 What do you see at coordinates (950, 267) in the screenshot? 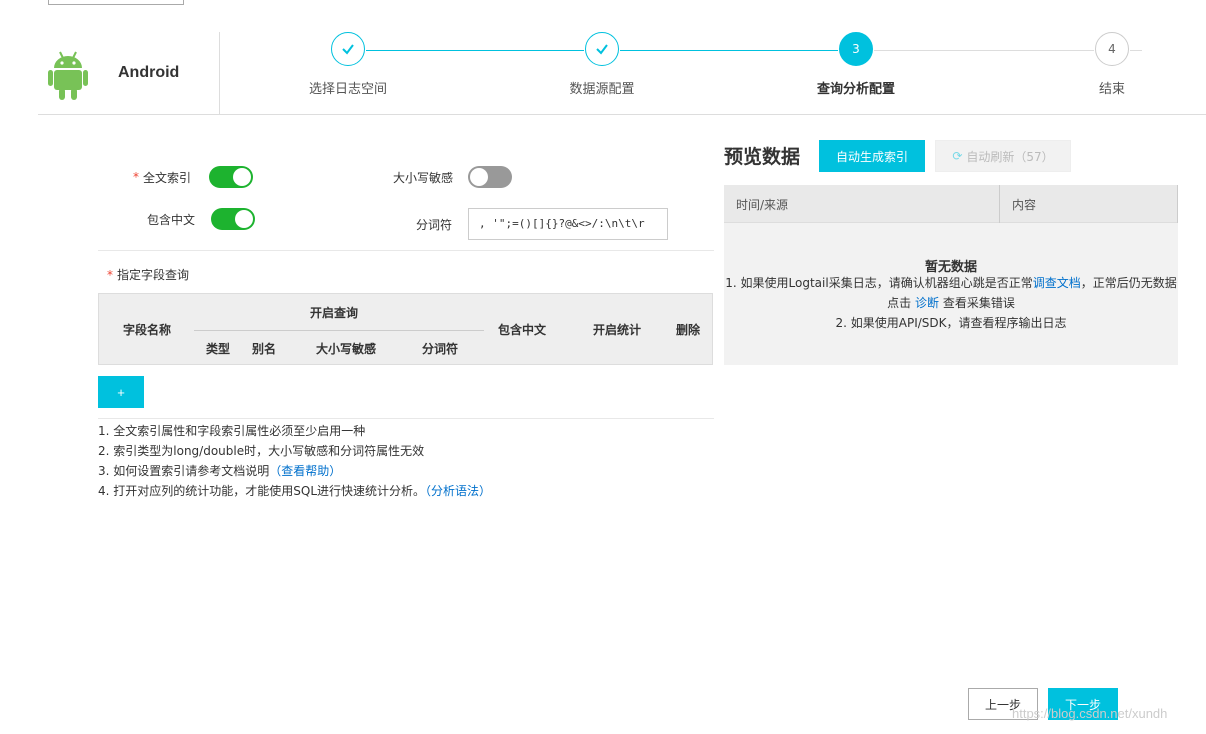
I see `empty-title: 暂无数据` at bounding box center [950, 267].